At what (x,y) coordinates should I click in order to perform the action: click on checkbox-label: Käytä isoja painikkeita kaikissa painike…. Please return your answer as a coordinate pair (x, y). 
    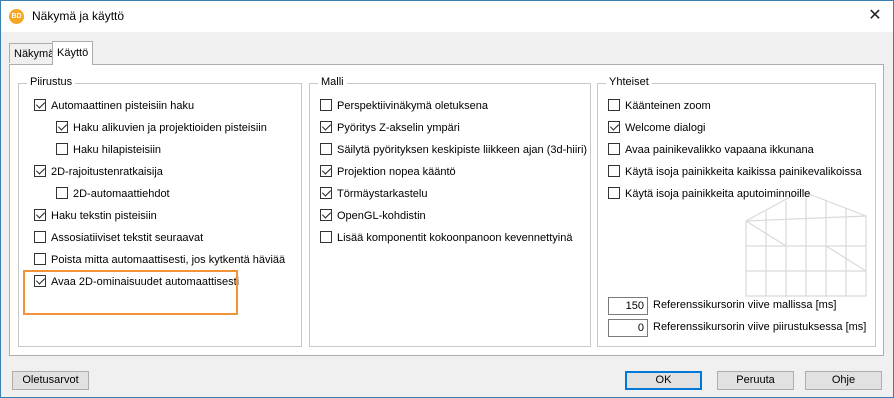
    Looking at the image, I should click on (743, 172).